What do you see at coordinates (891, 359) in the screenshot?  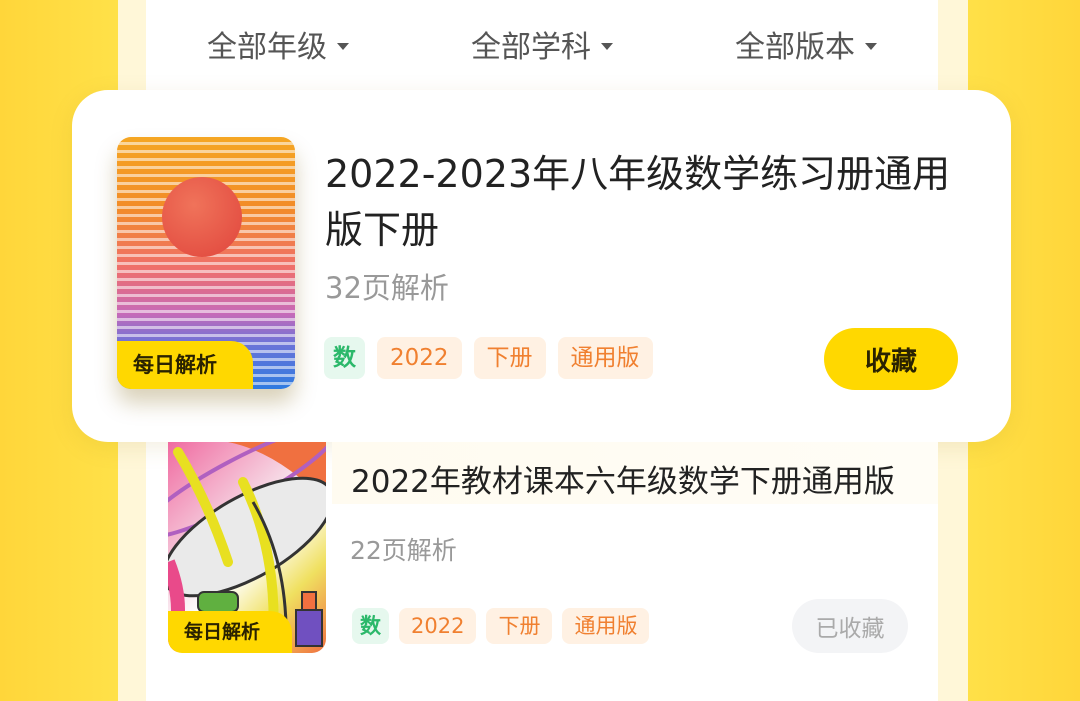 I see `favorite-button: 收藏` at bounding box center [891, 359].